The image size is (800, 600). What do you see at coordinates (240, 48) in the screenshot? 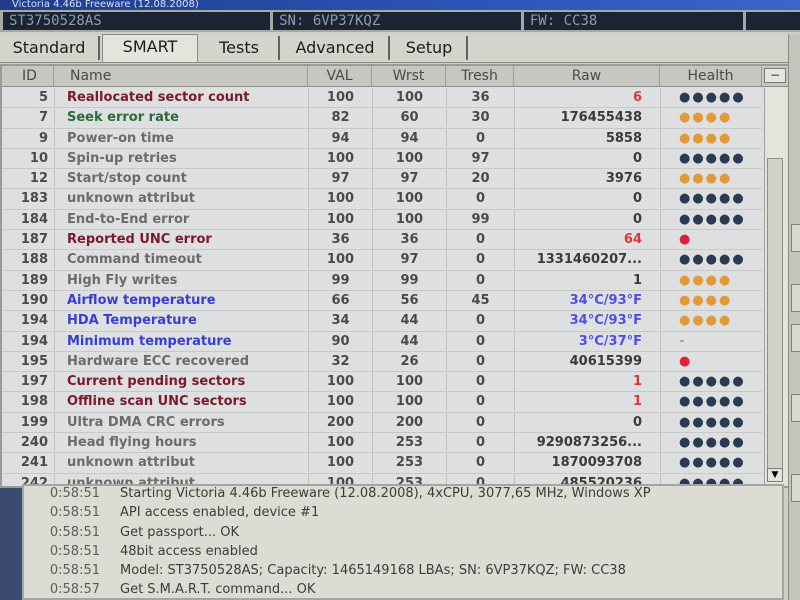
I see `tab-tests: Tests` at bounding box center [240, 48].